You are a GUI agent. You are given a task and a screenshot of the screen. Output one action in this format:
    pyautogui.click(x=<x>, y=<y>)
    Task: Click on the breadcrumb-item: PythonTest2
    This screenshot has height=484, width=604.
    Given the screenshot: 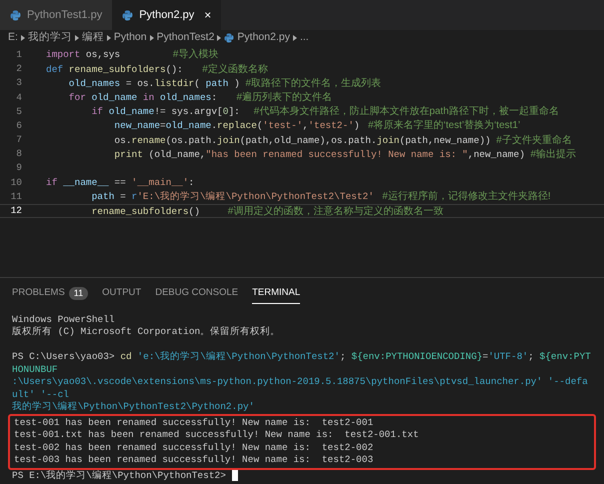 What is the action you would take?
    pyautogui.click(x=185, y=38)
    